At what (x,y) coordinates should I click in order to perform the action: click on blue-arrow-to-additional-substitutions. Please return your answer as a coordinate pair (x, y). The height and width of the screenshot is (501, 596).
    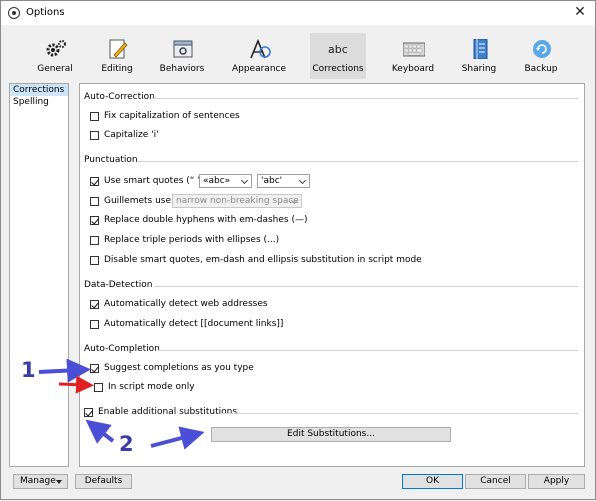
    Looking at the image, I should click on (100, 431).